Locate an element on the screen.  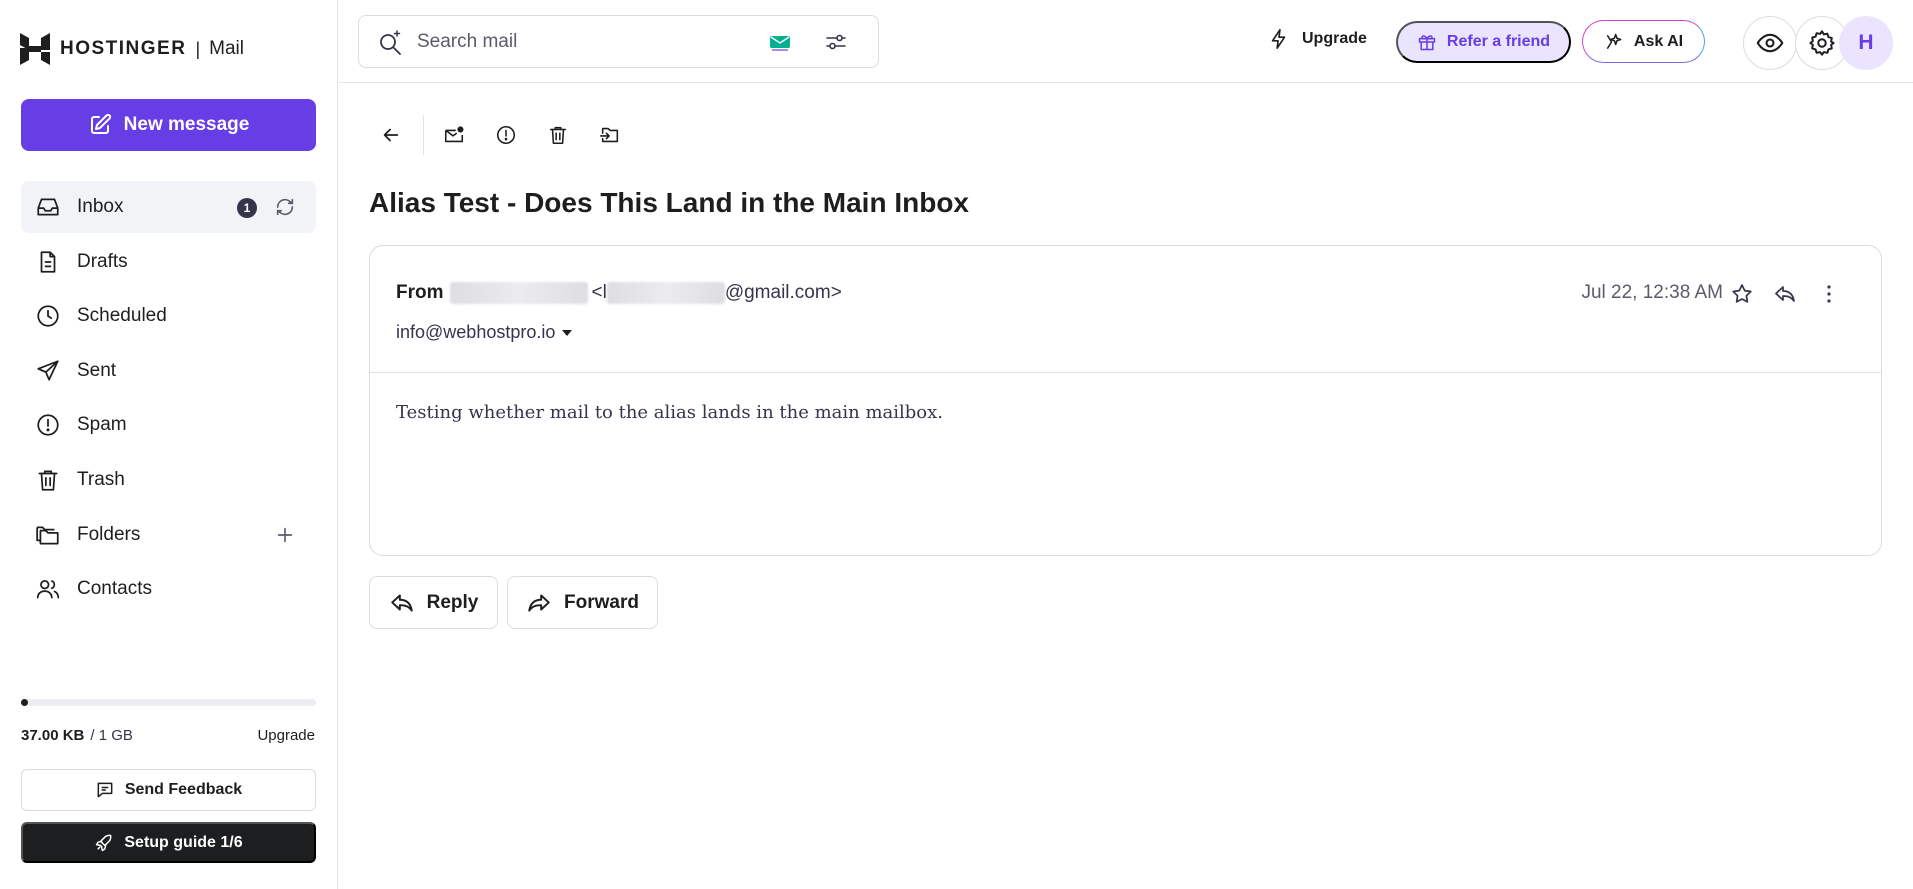
refer-a-friend-button: Refer a friend is located at coordinates (1483, 42).